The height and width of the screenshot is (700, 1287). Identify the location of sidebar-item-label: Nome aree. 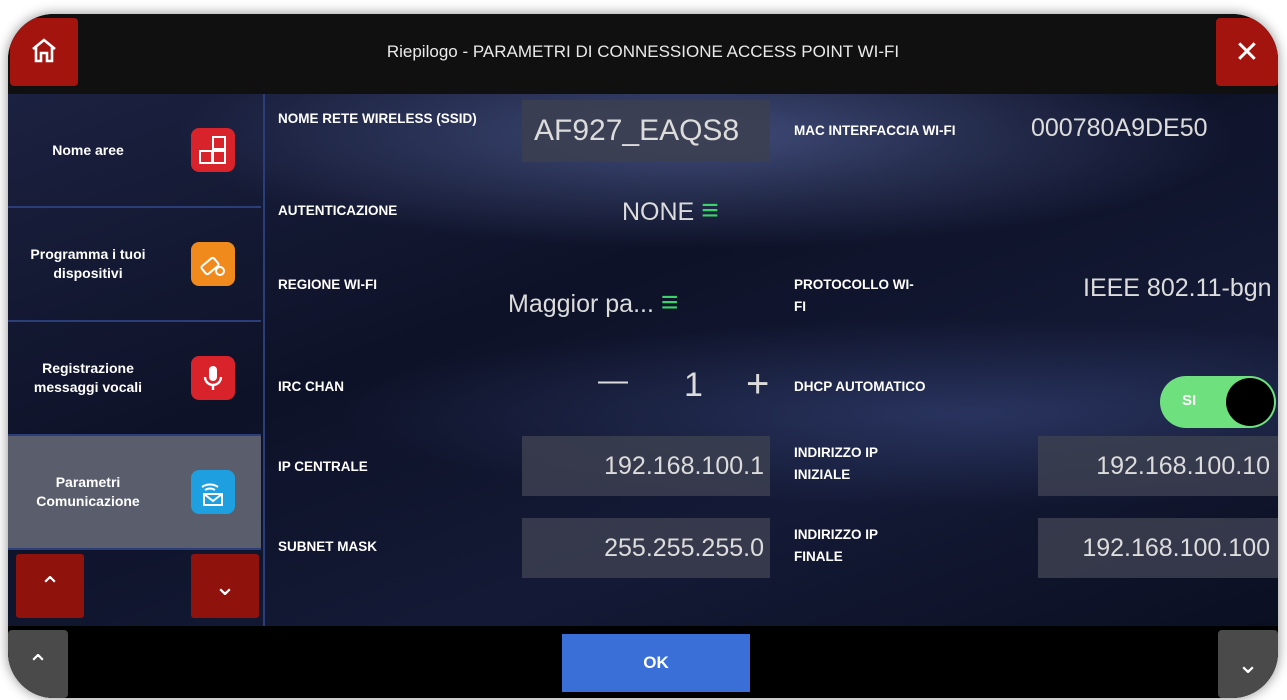
(88, 149).